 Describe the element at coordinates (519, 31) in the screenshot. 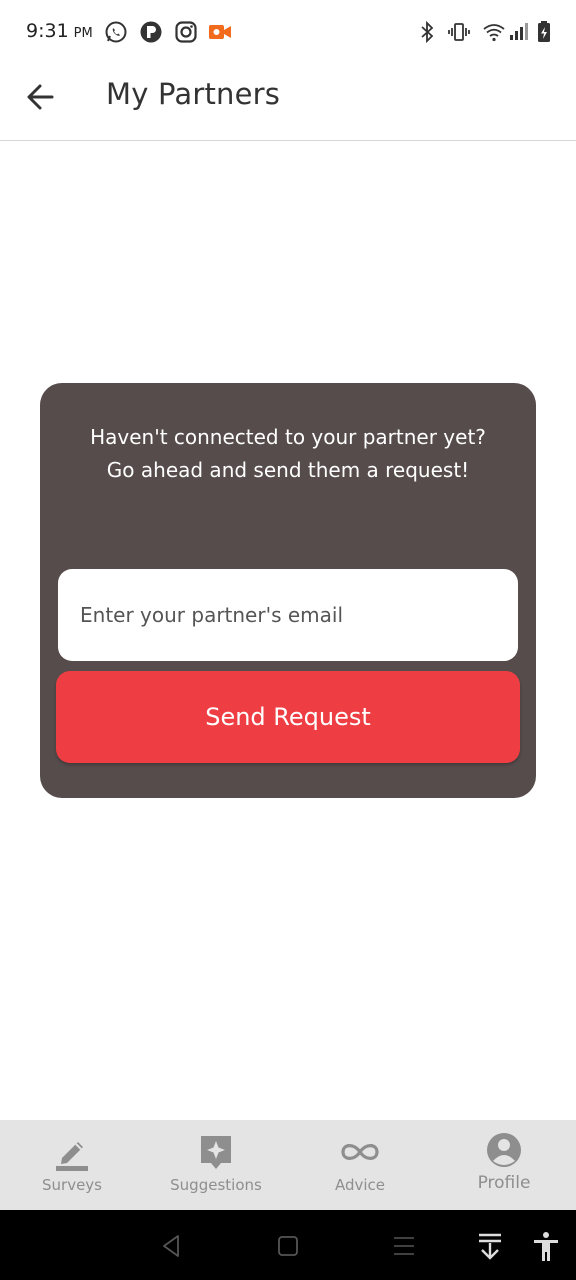

I see `signal-icon` at that location.